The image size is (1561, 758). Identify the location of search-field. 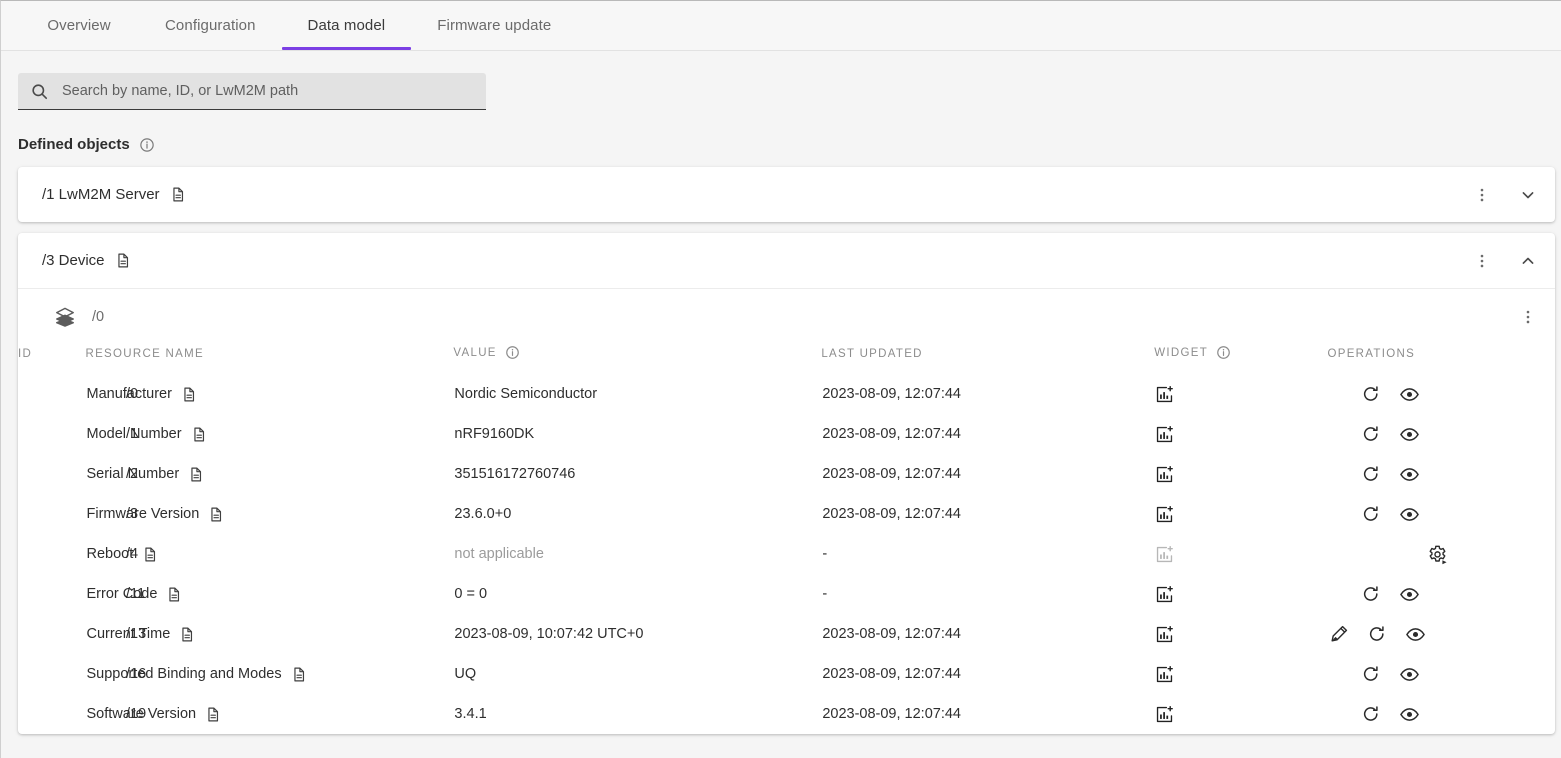
(252, 91).